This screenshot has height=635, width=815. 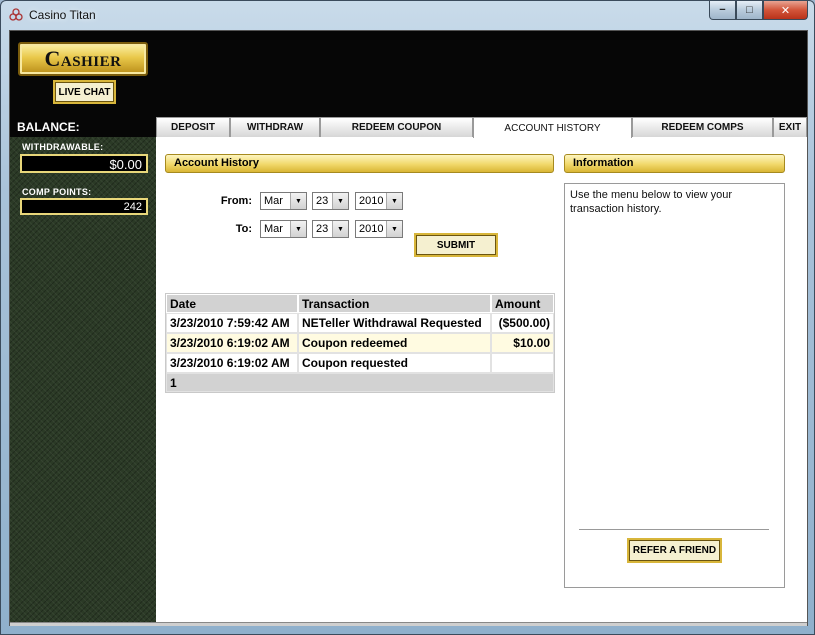 What do you see at coordinates (359, 163) in the screenshot?
I see `account-history-header: Account History` at bounding box center [359, 163].